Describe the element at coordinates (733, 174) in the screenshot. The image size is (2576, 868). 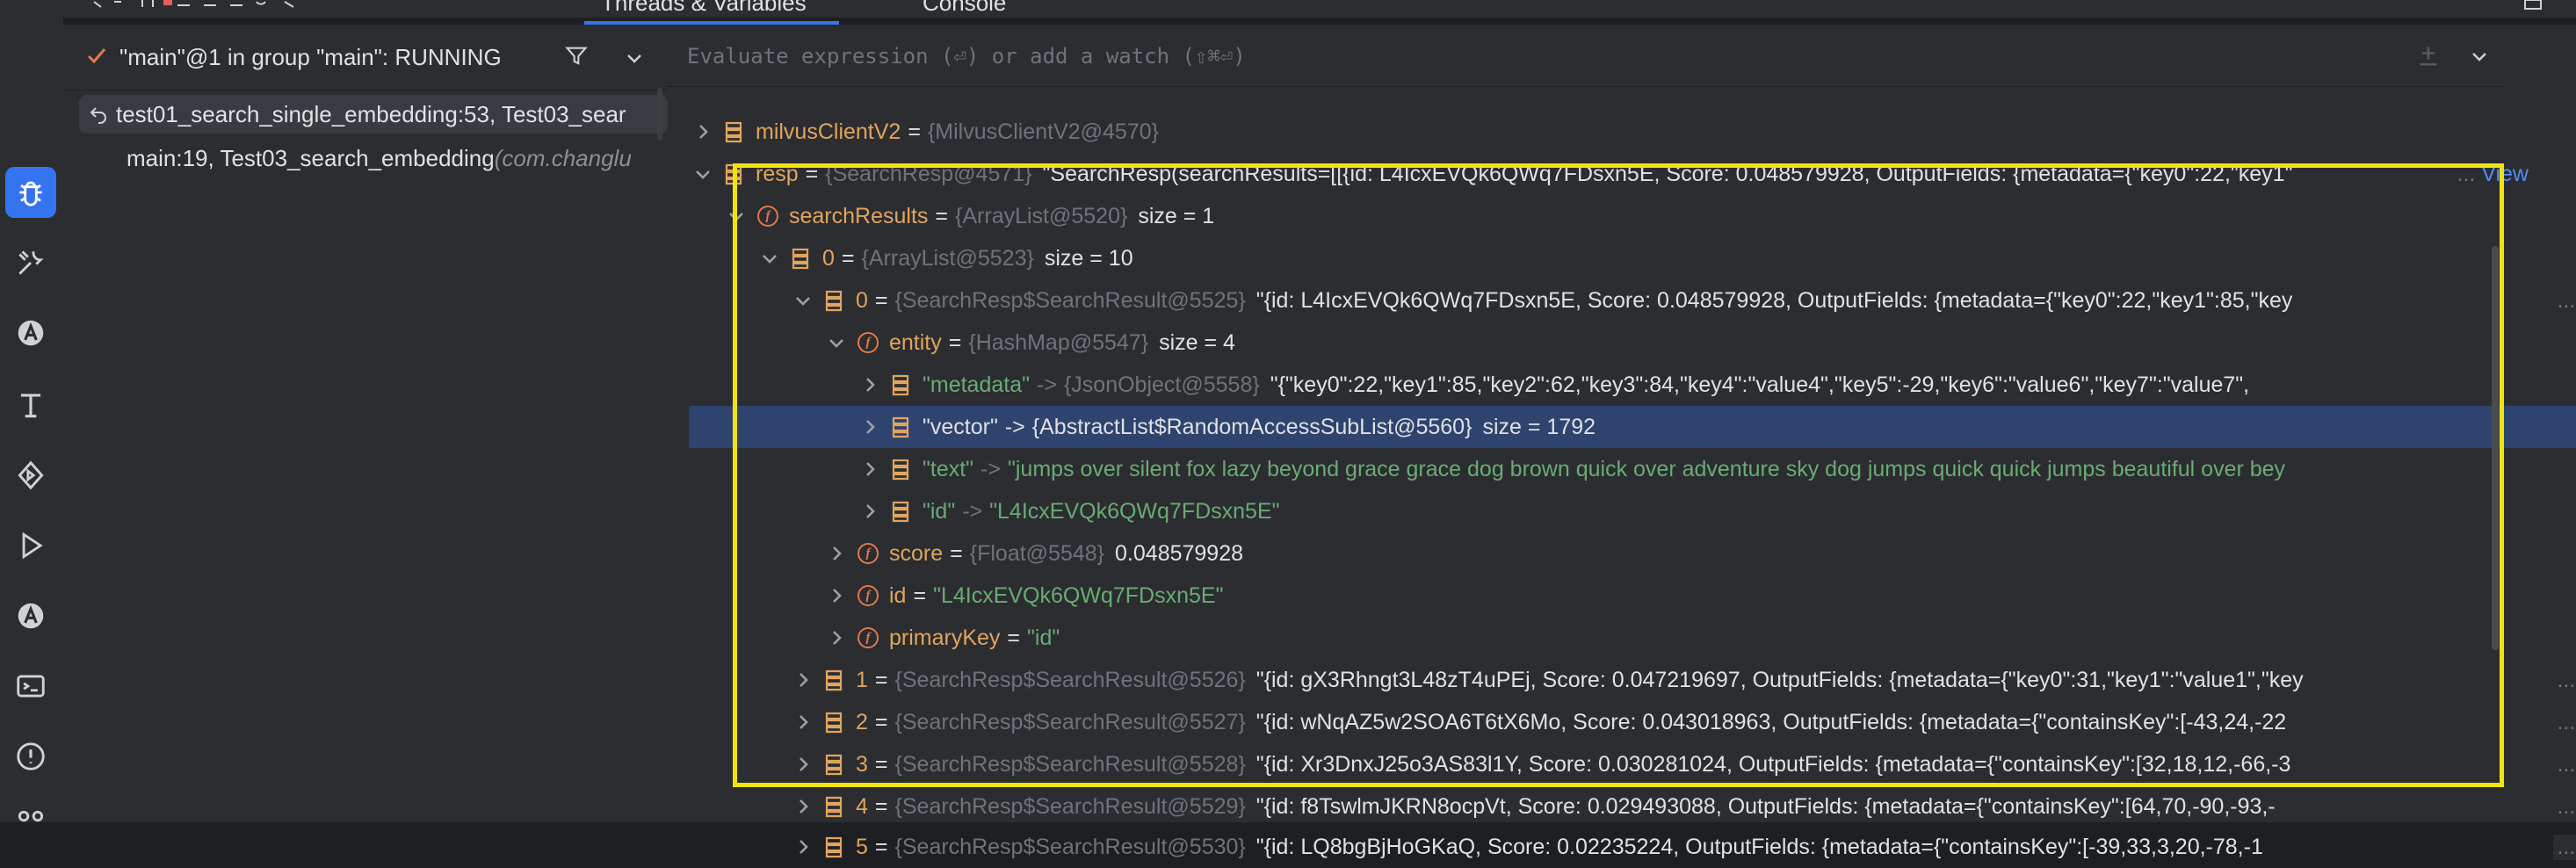
I see `local-variable-icon` at that location.